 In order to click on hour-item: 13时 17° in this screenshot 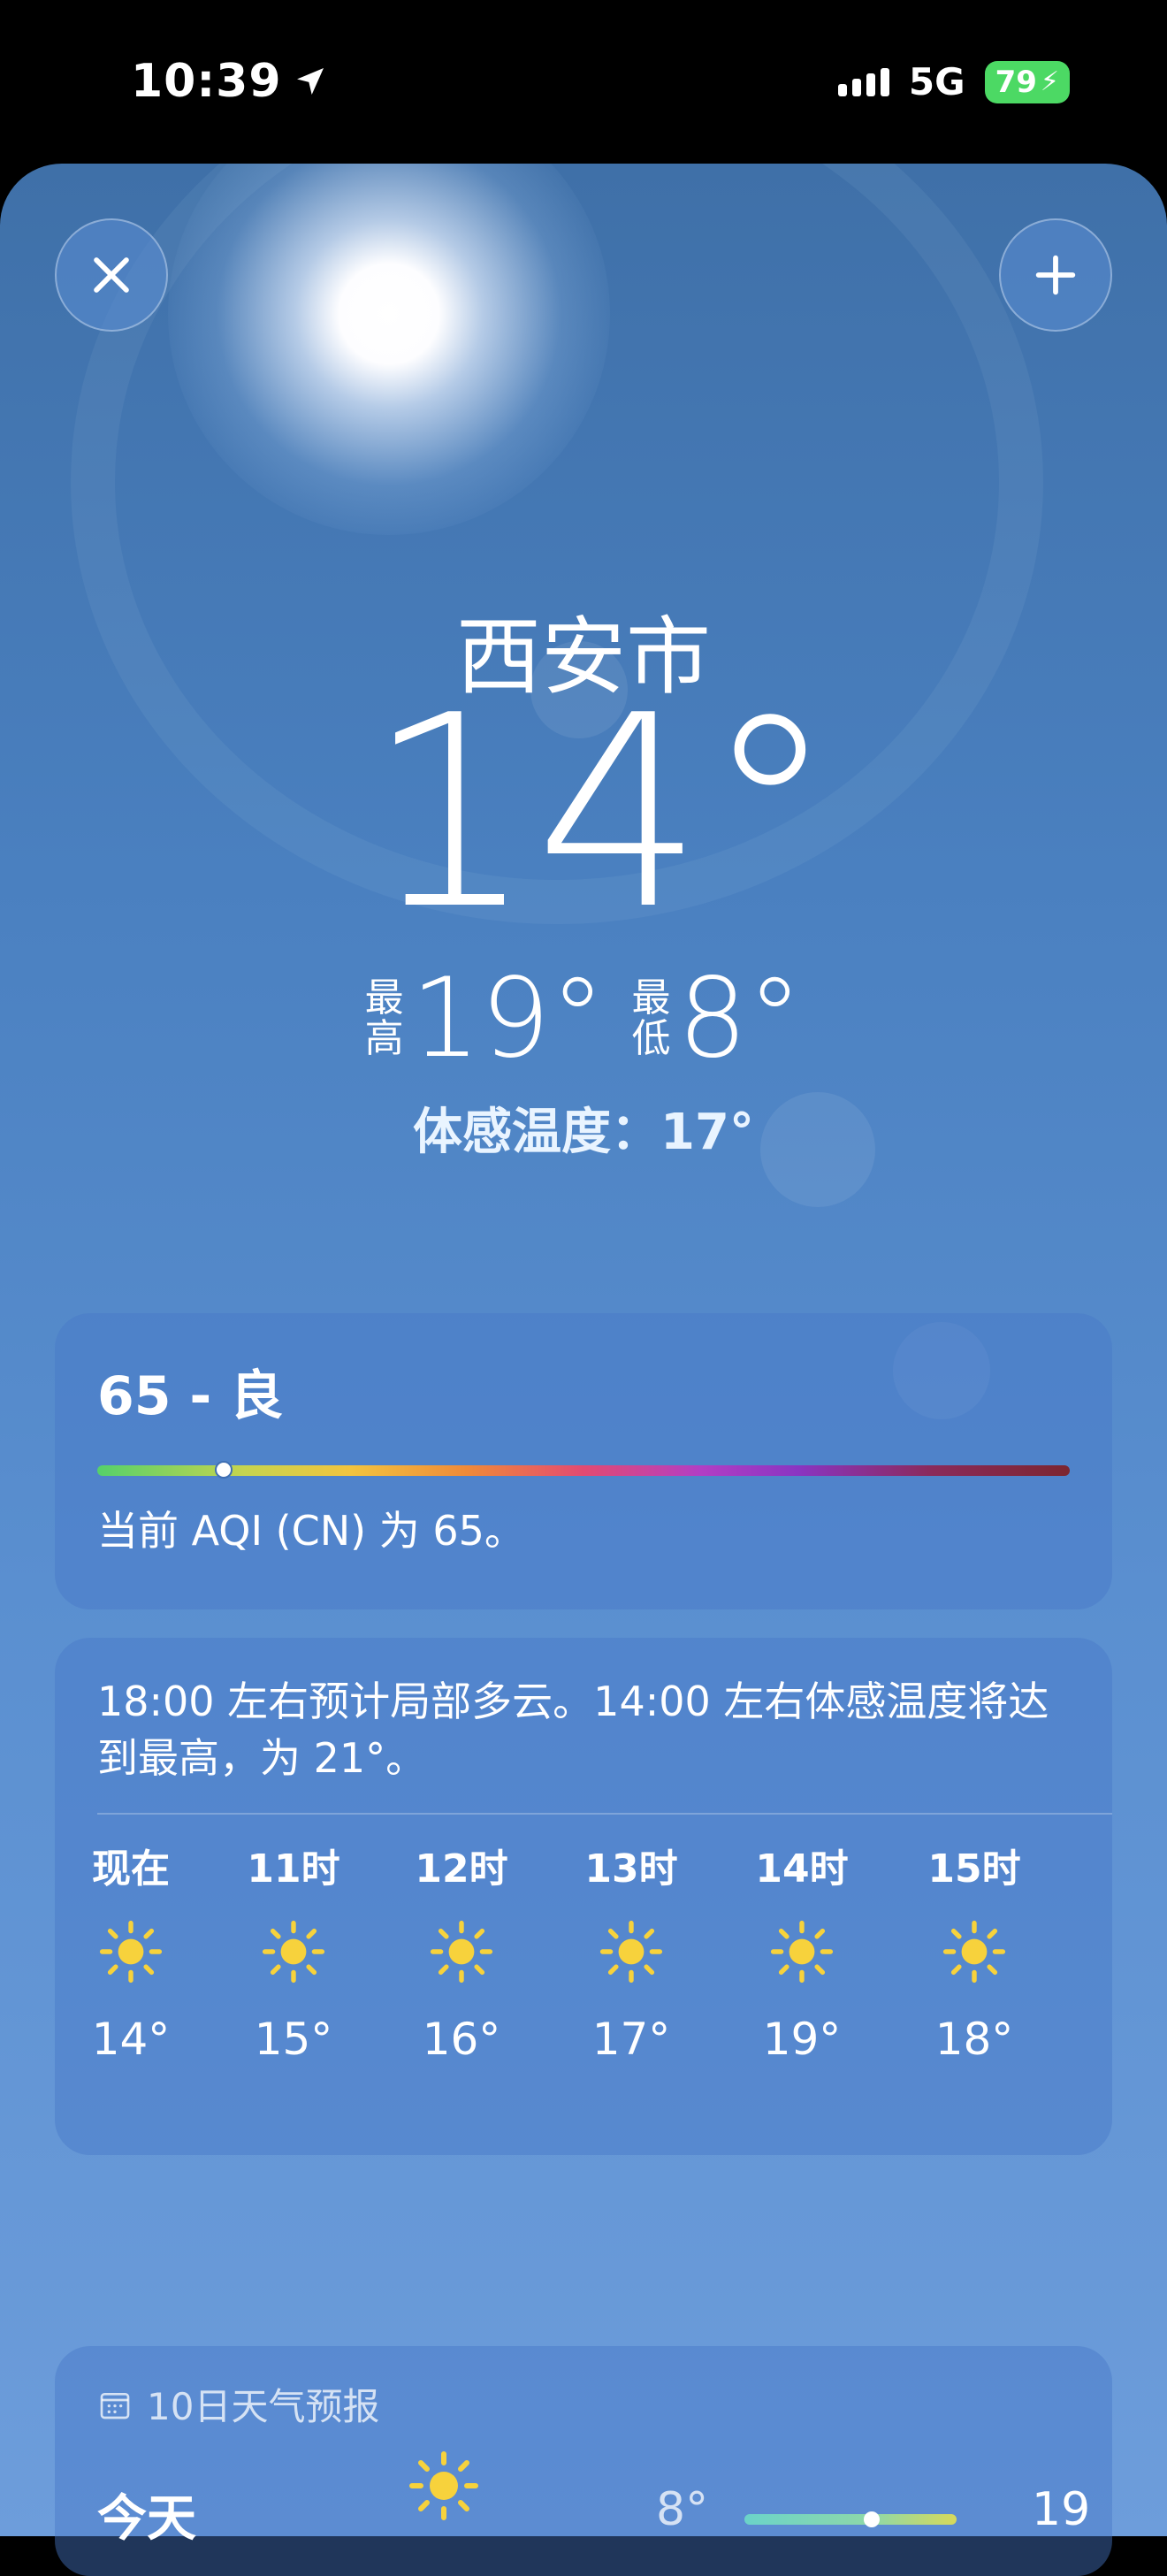, I will do `click(631, 1951)`.